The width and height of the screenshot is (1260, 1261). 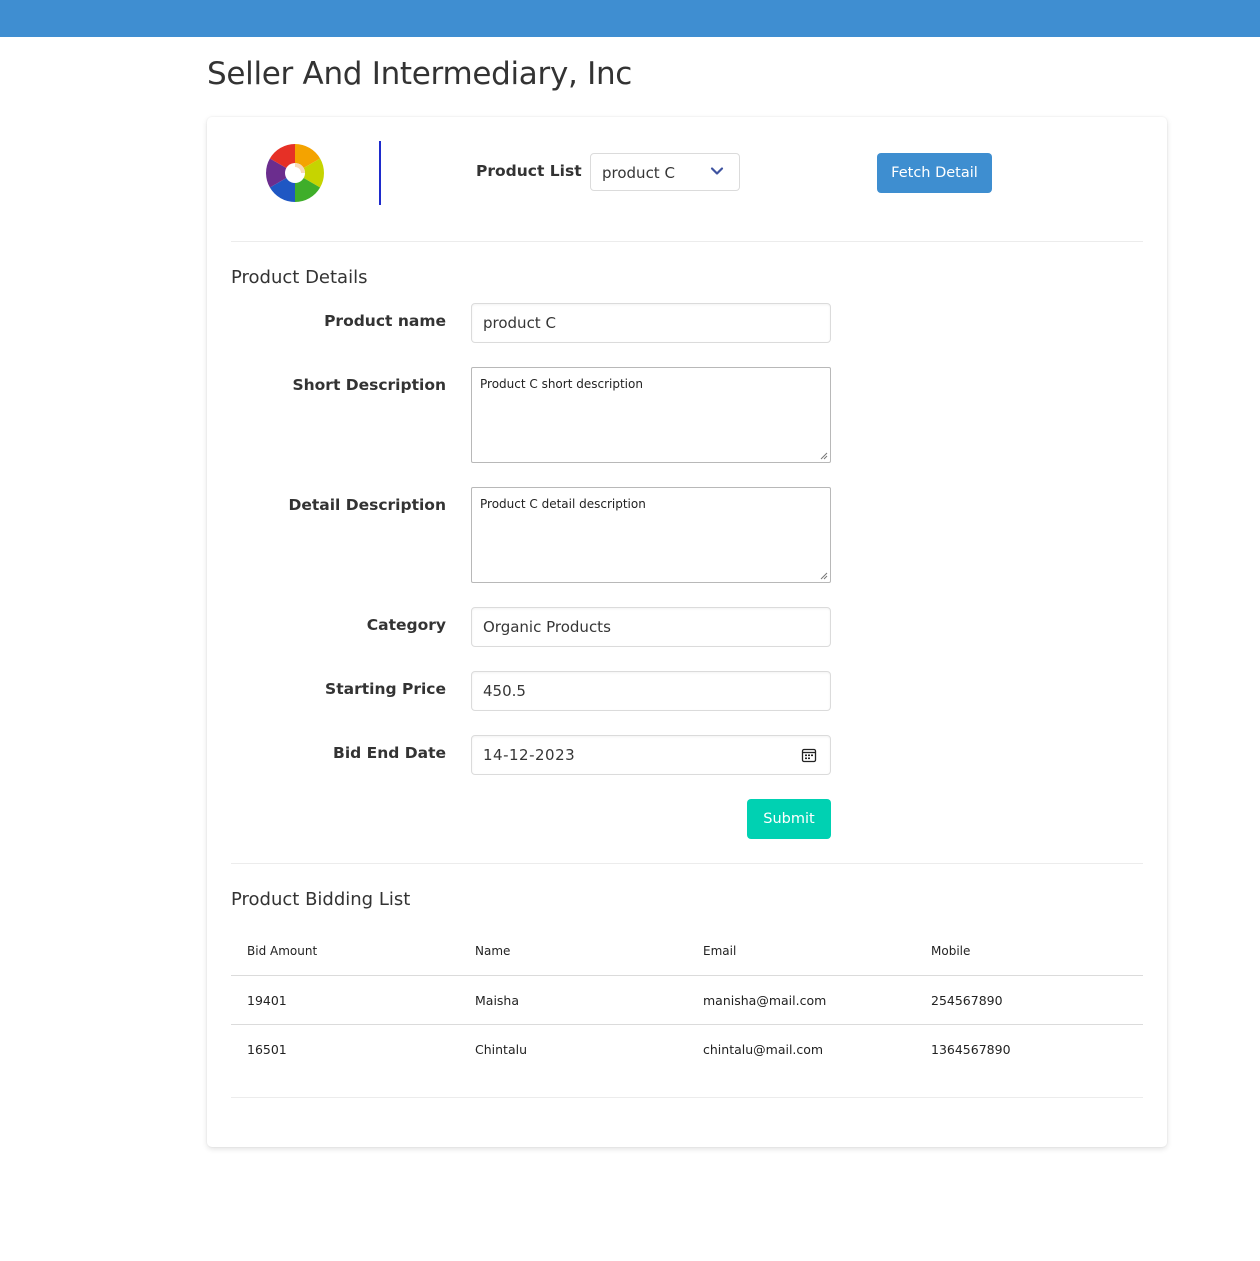 I want to click on short-description-label: Short Description, so click(x=369, y=385).